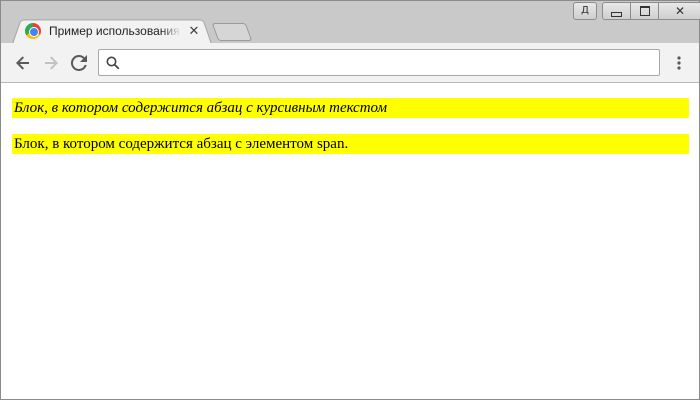 Image resolution: width=700 pixels, height=400 pixels. What do you see at coordinates (616, 11) in the screenshot?
I see `minimize-button` at bounding box center [616, 11].